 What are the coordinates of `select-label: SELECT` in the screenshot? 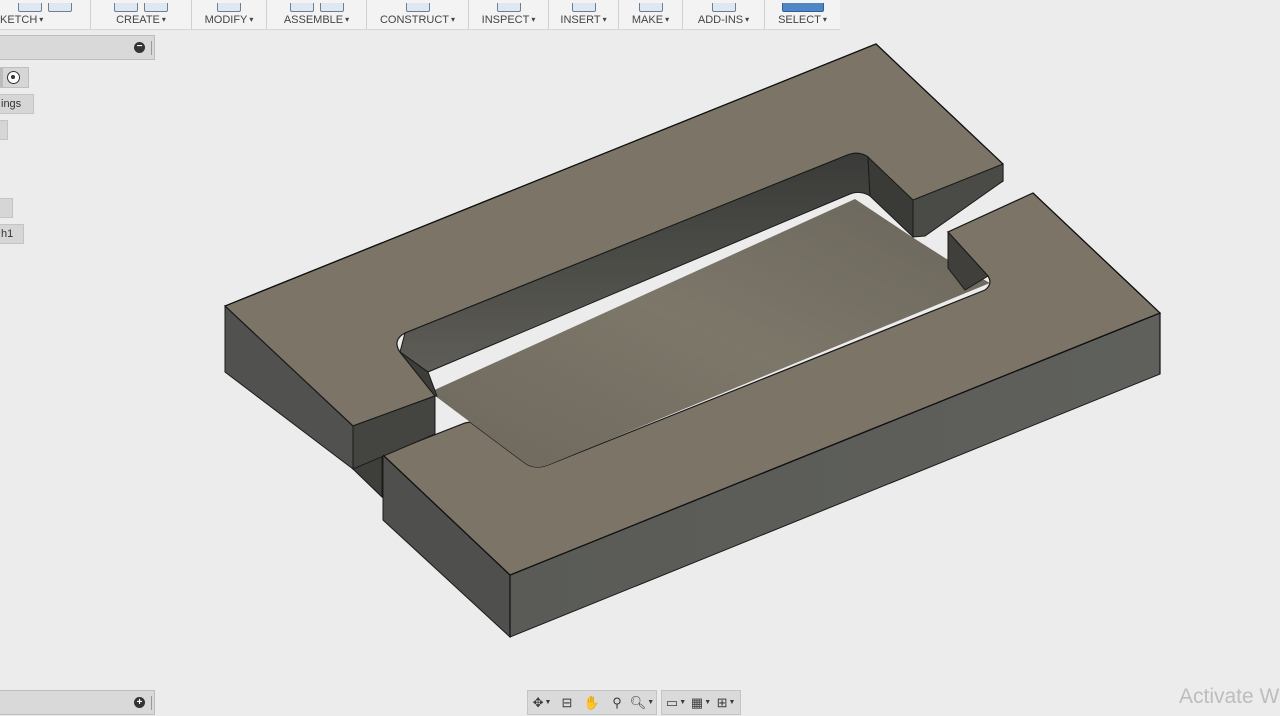 It's located at (799, 20).